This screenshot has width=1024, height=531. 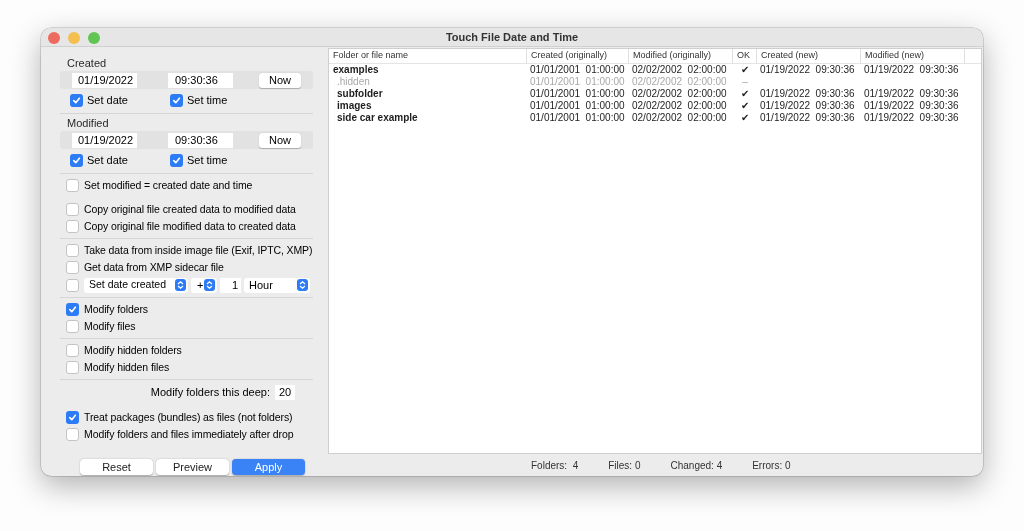 What do you see at coordinates (154, 267) in the screenshot?
I see `checkbox-label: Get data from XMP sidecar file` at bounding box center [154, 267].